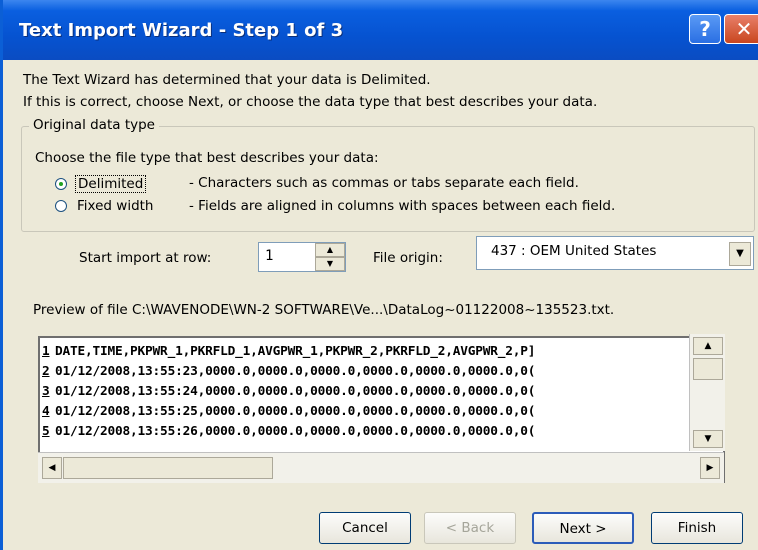  Describe the element at coordinates (741, 29) in the screenshot. I see `close-button: ✕` at that location.